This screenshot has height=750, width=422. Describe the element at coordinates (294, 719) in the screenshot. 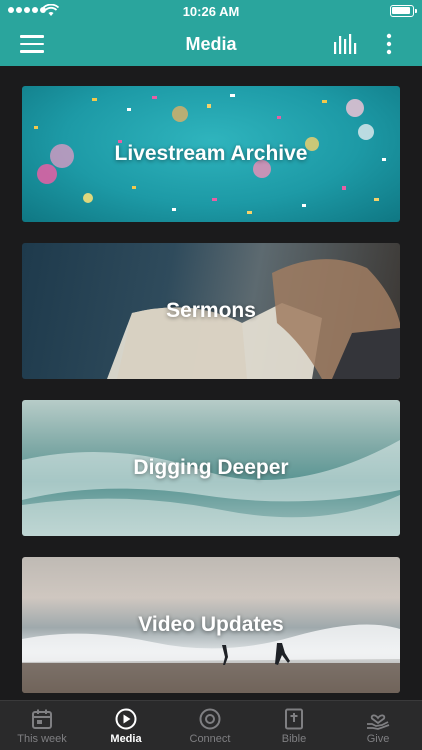

I see `bible-icon` at that location.